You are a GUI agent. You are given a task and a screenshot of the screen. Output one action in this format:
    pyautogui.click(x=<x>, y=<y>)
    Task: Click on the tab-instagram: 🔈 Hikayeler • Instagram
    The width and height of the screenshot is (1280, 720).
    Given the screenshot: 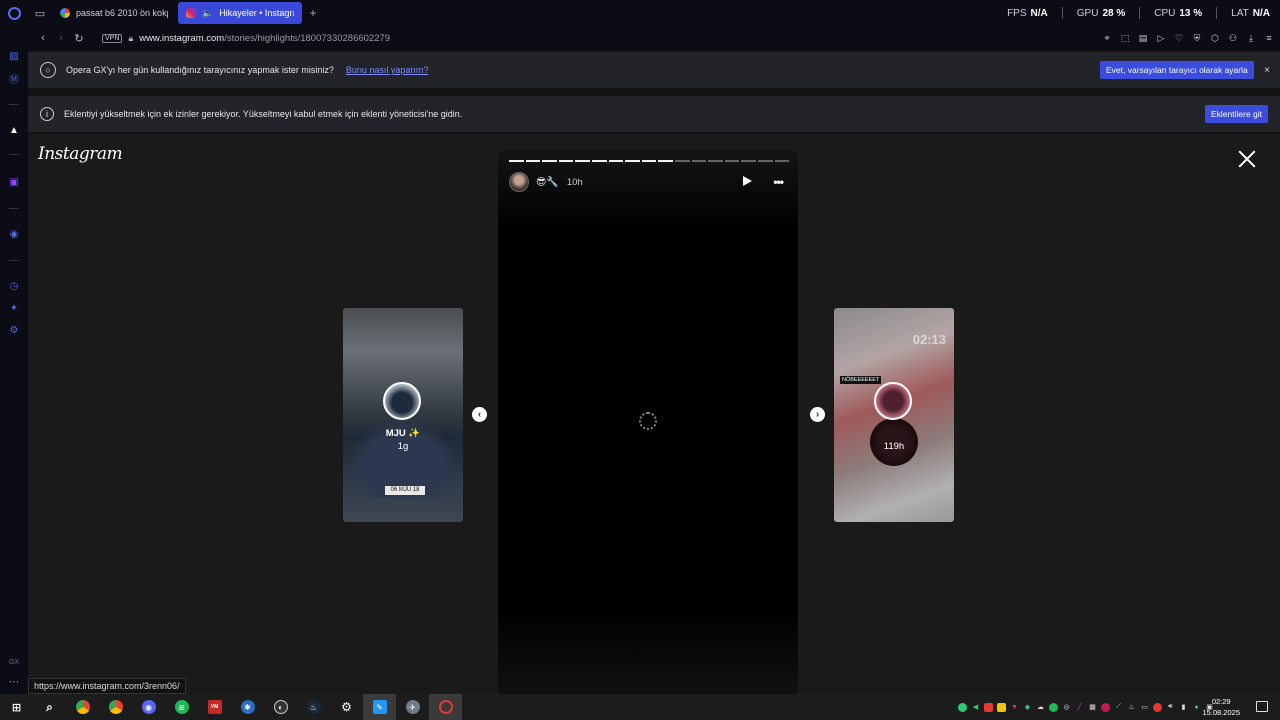 What is the action you would take?
    pyautogui.click(x=240, y=13)
    